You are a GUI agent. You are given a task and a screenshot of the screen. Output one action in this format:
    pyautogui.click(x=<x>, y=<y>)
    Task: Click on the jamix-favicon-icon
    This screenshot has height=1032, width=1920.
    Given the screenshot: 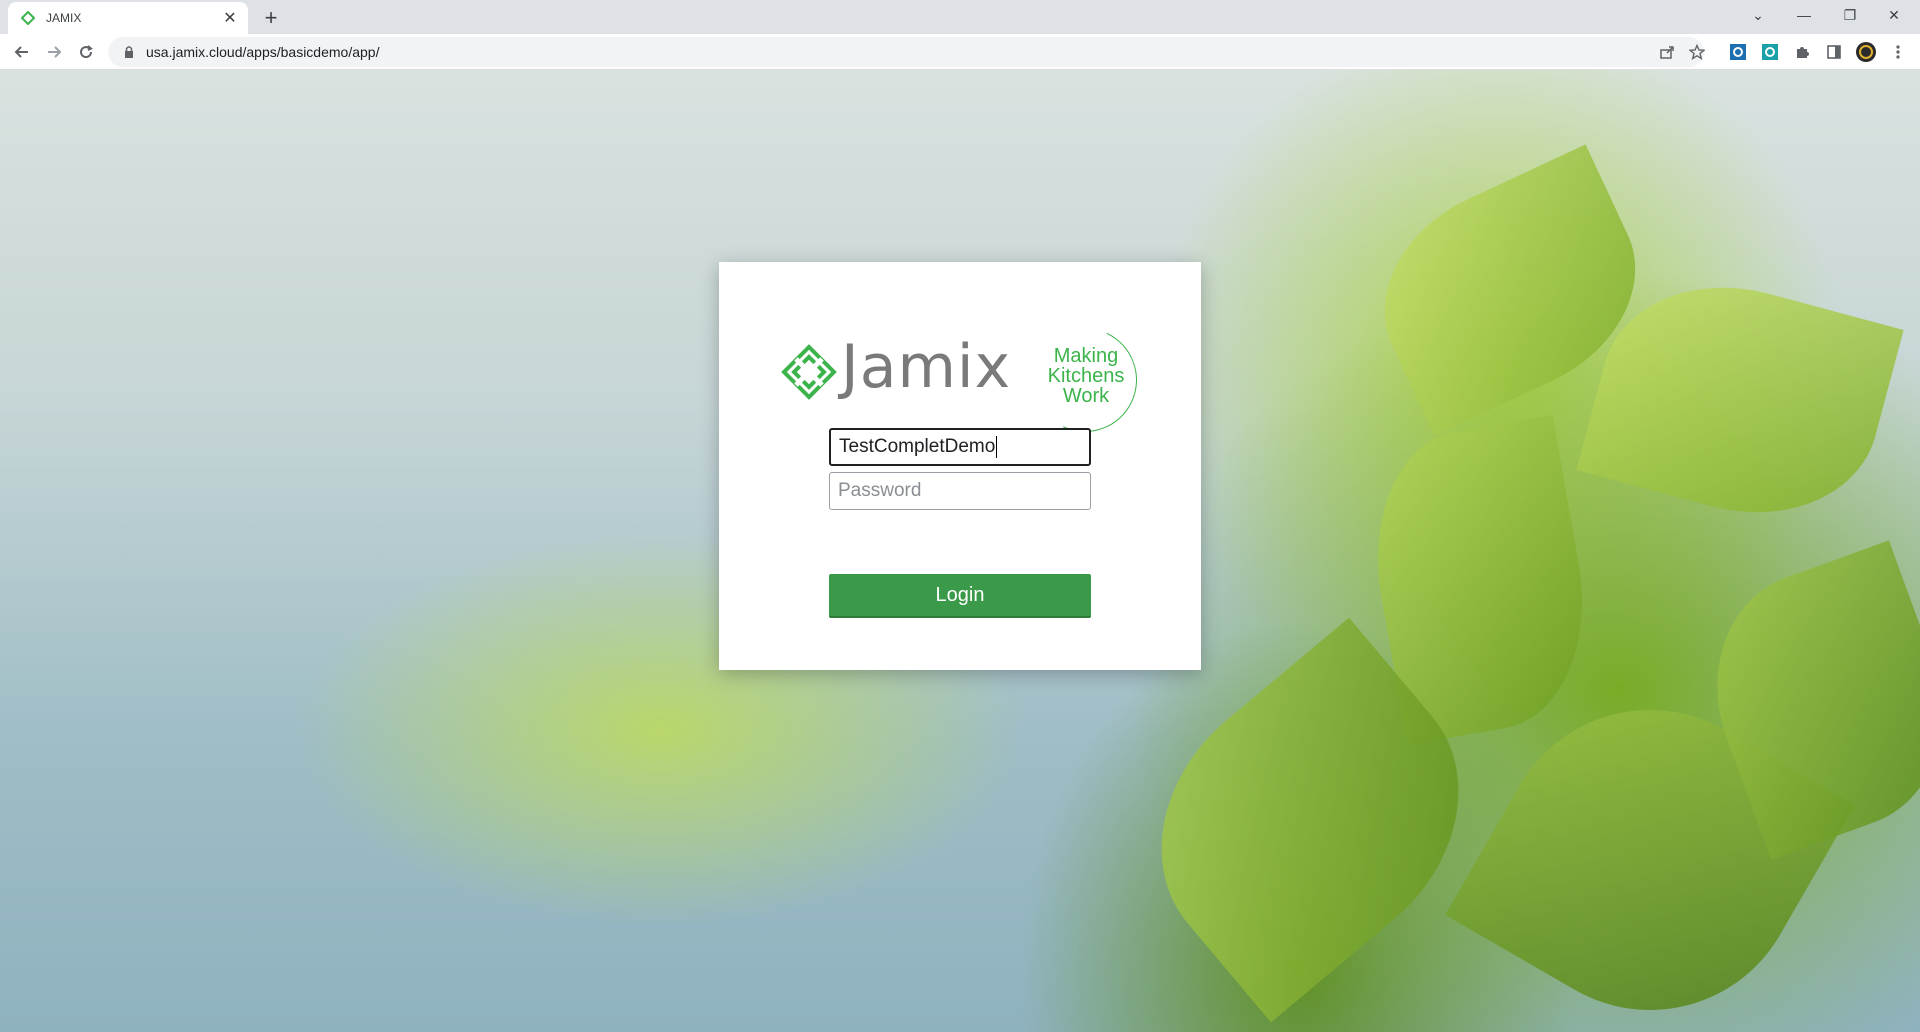 What is the action you would take?
    pyautogui.click(x=28, y=18)
    